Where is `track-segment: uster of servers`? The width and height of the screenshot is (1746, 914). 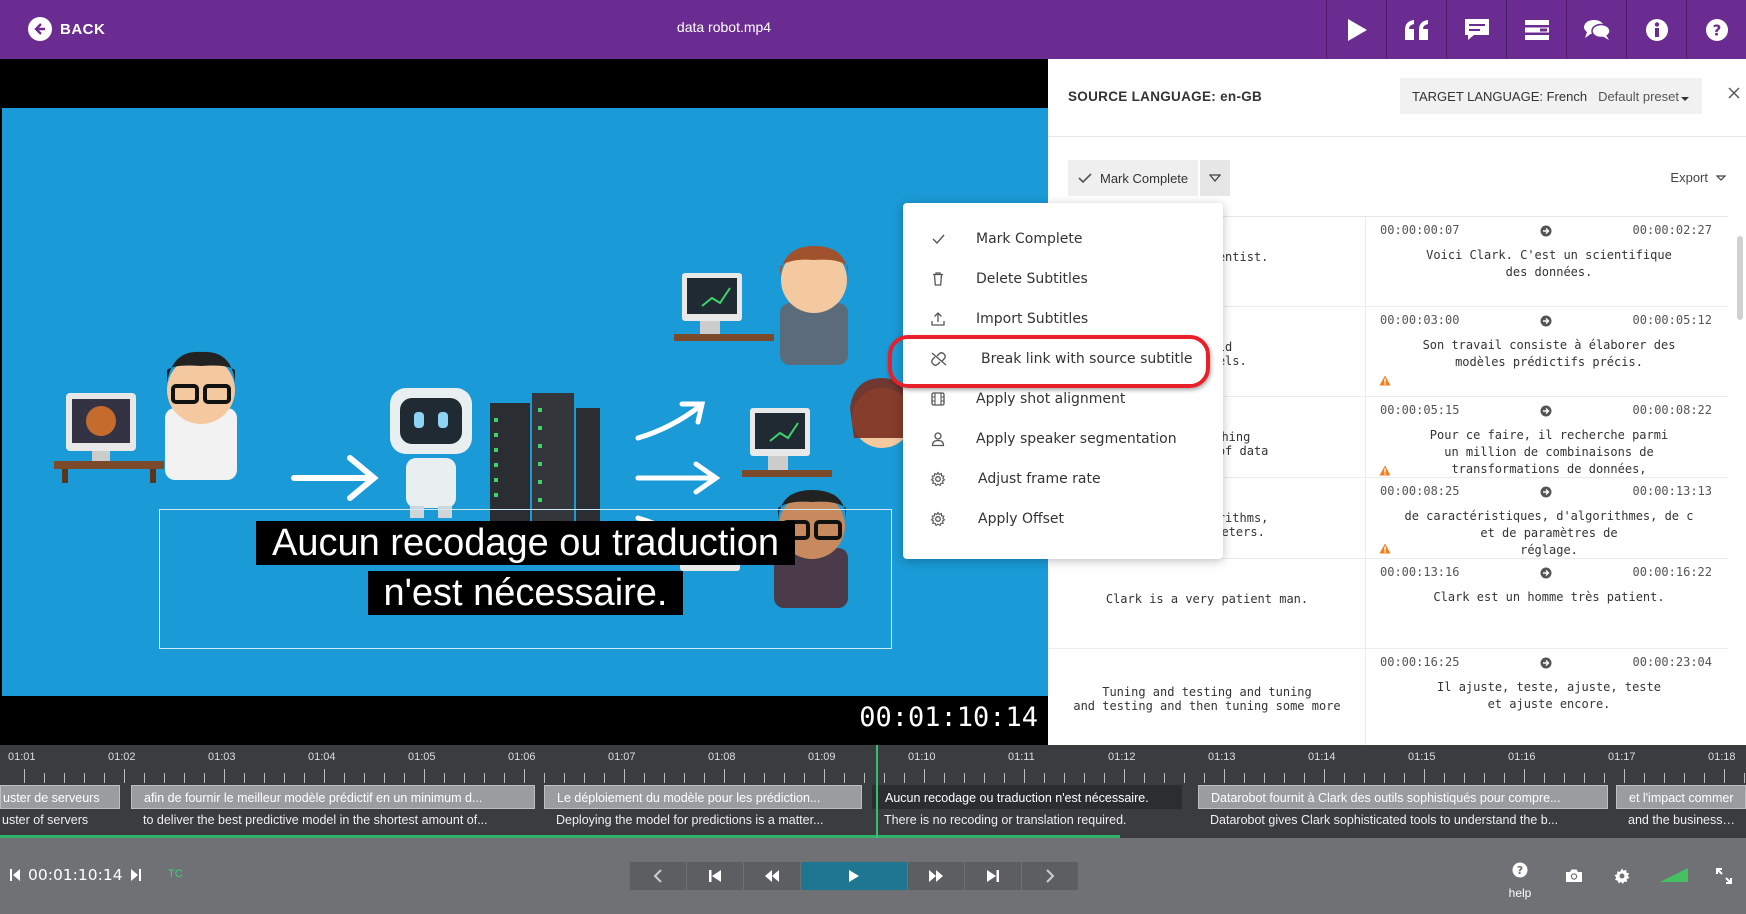 track-segment: uster of servers is located at coordinates (60, 821).